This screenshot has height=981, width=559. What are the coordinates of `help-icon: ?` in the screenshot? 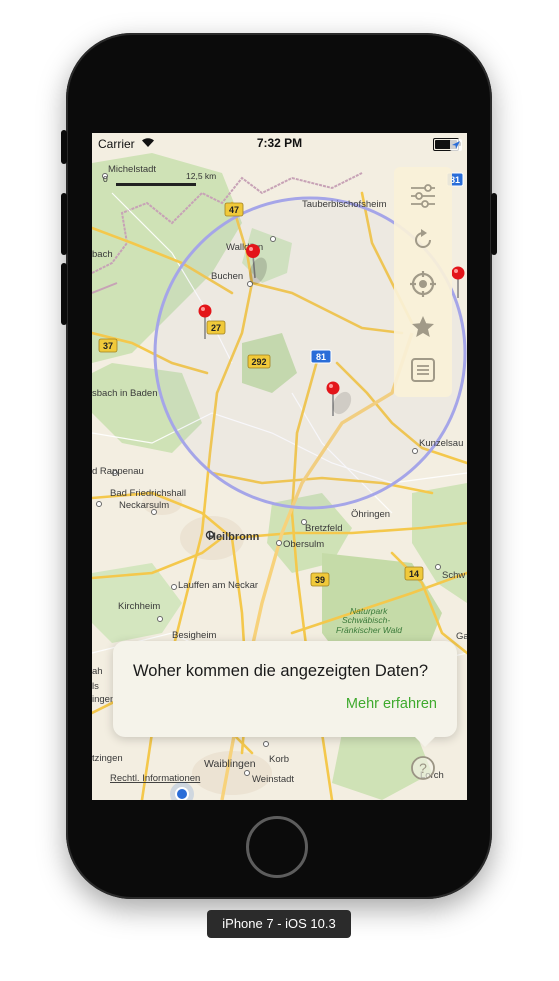 It's located at (423, 768).